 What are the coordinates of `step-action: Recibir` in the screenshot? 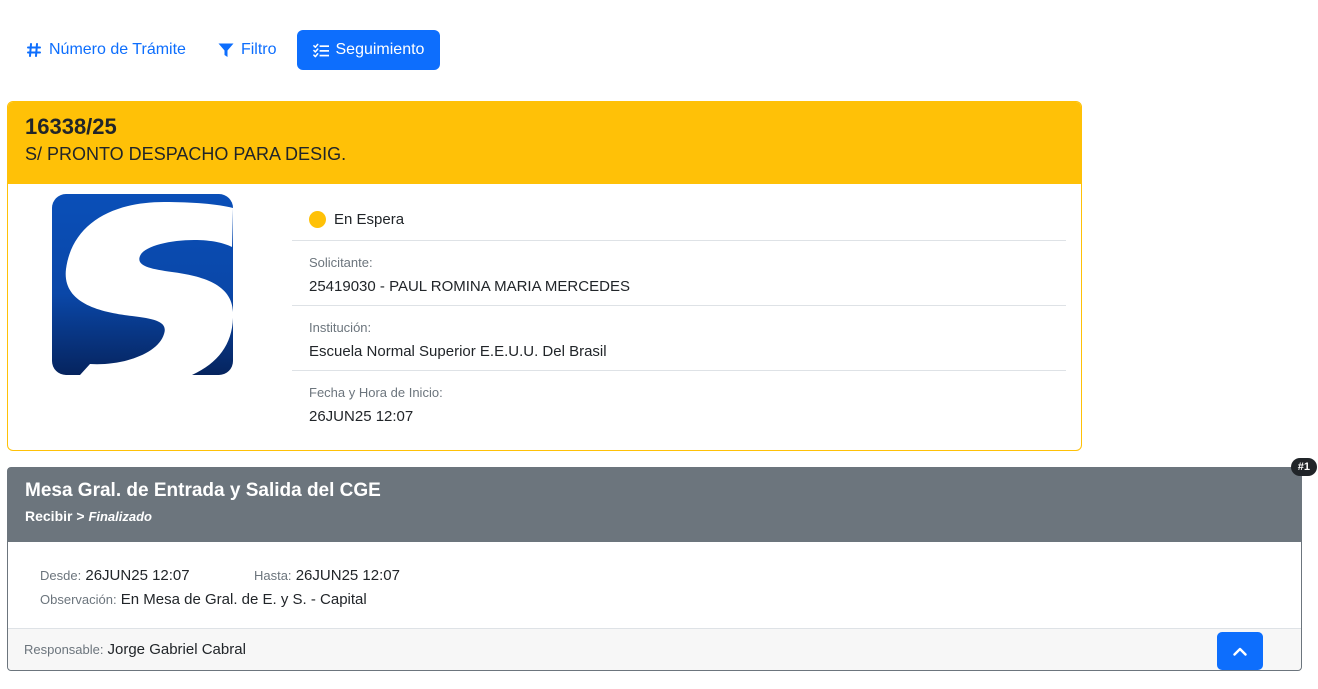 It's located at (49, 516).